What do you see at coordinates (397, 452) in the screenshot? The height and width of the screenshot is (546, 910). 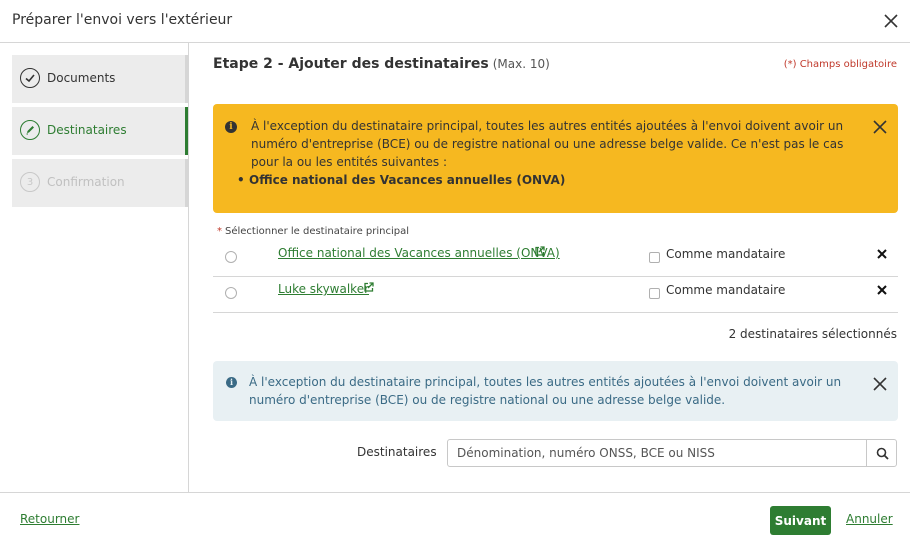 I see `recipients-search-label: Destinataires` at bounding box center [397, 452].